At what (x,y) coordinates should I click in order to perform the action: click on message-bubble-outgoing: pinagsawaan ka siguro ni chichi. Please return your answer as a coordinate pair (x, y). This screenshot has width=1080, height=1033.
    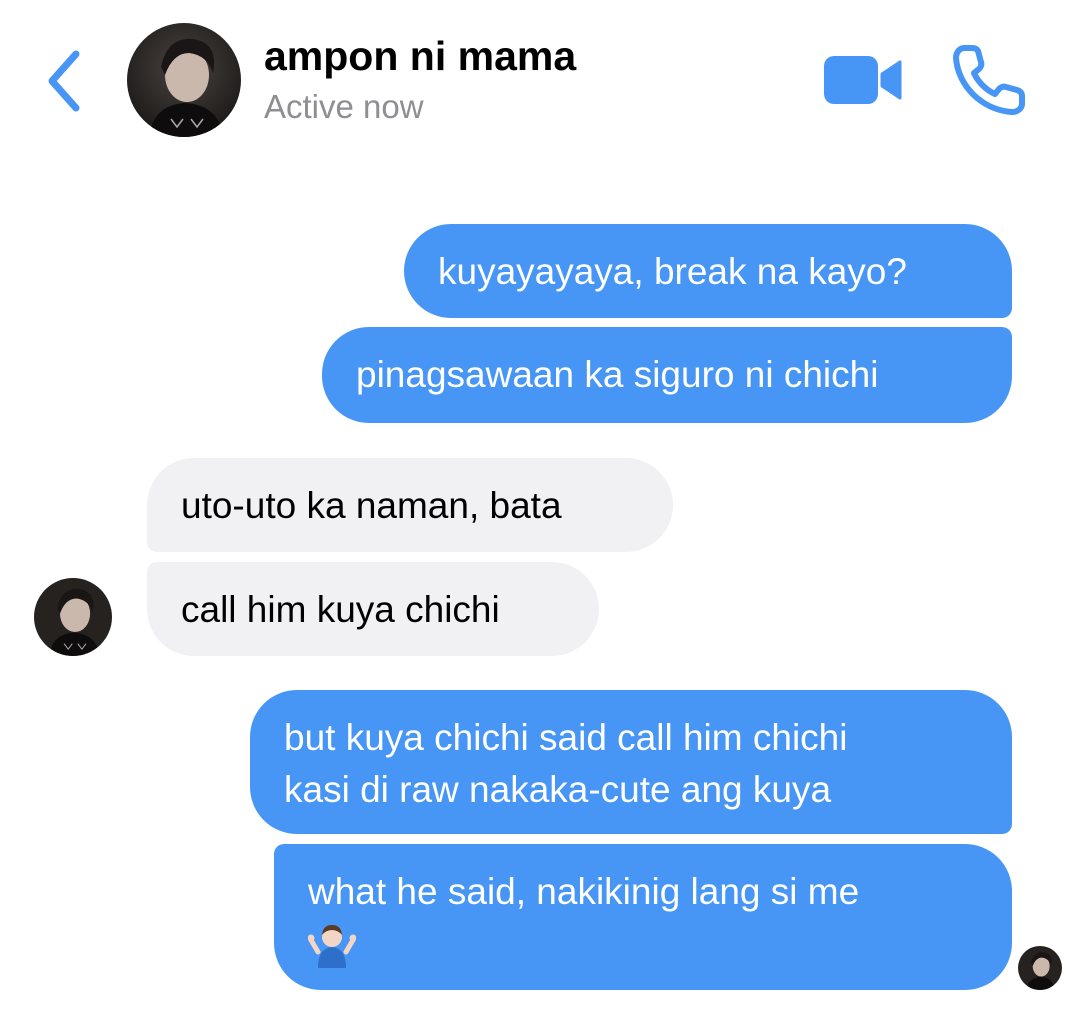
    Looking at the image, I should click on (667, 375).